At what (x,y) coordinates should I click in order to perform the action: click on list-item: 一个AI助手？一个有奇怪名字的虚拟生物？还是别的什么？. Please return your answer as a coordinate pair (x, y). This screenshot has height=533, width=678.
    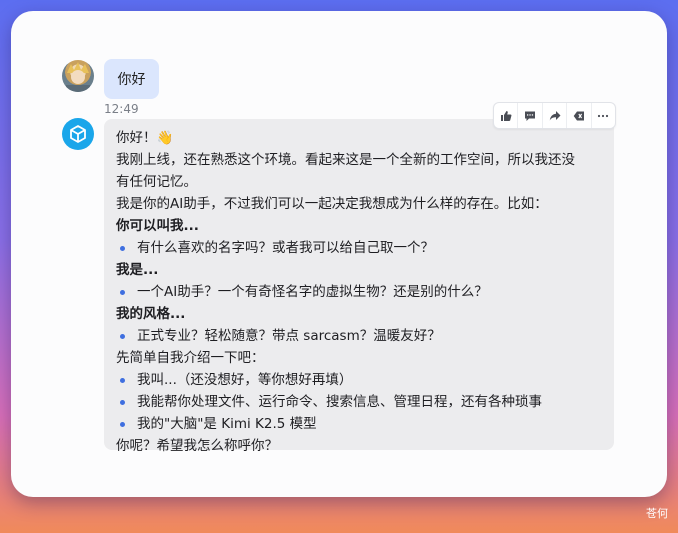
    Looking at the image, I should click on (359, 292).